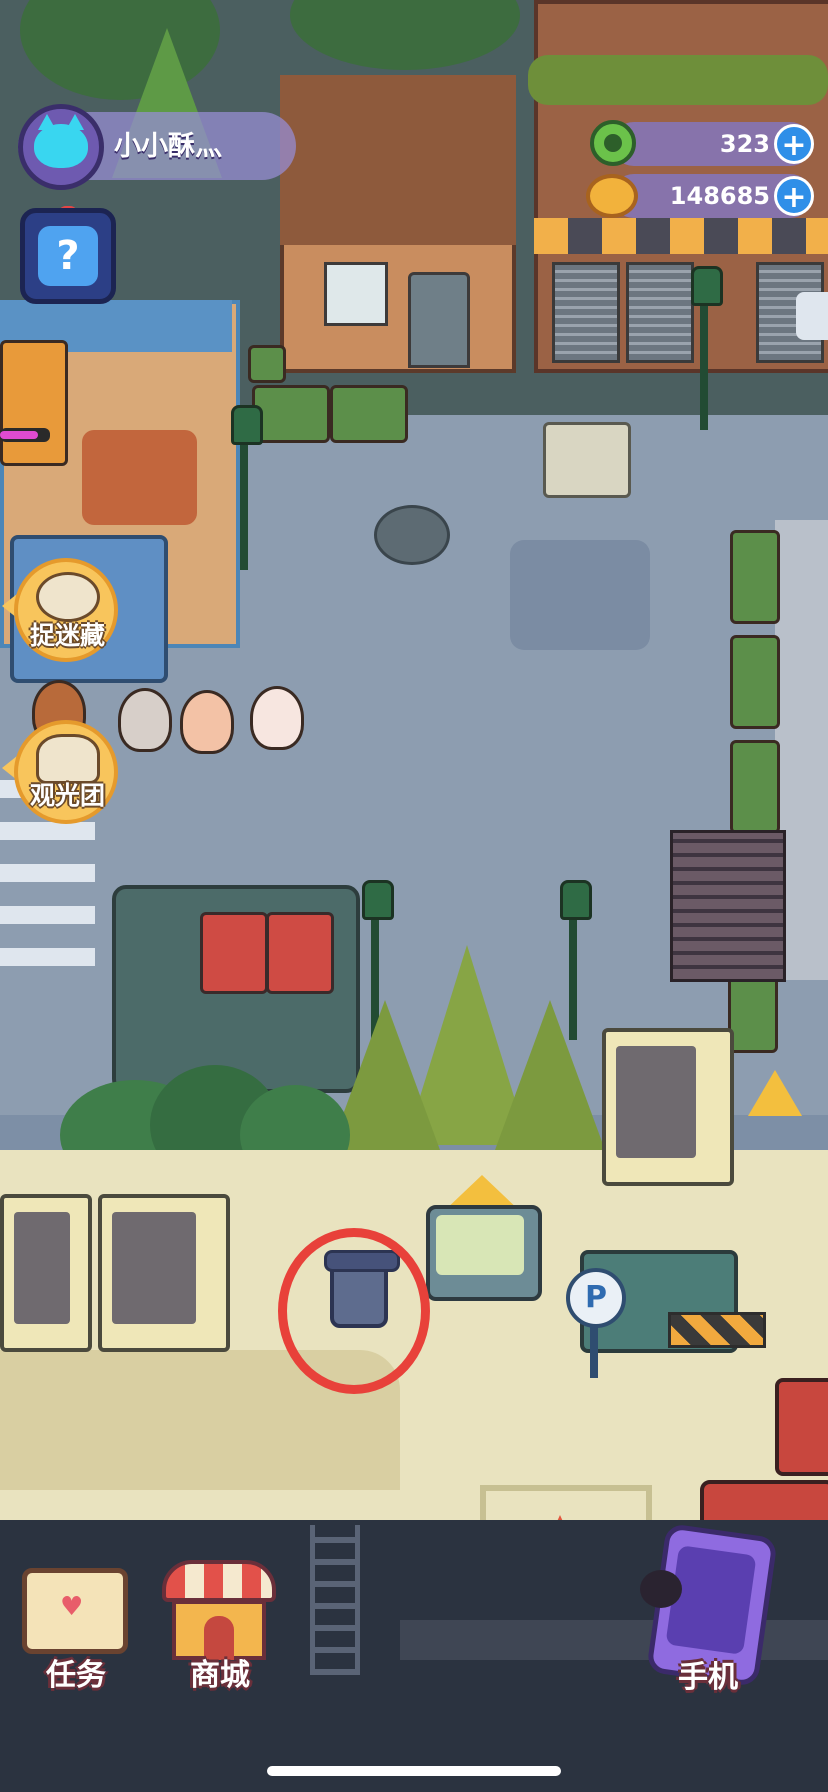  Describe the element at coordinates (596, 1298) in the screenshot. I see `parking-sign: P` at that location.